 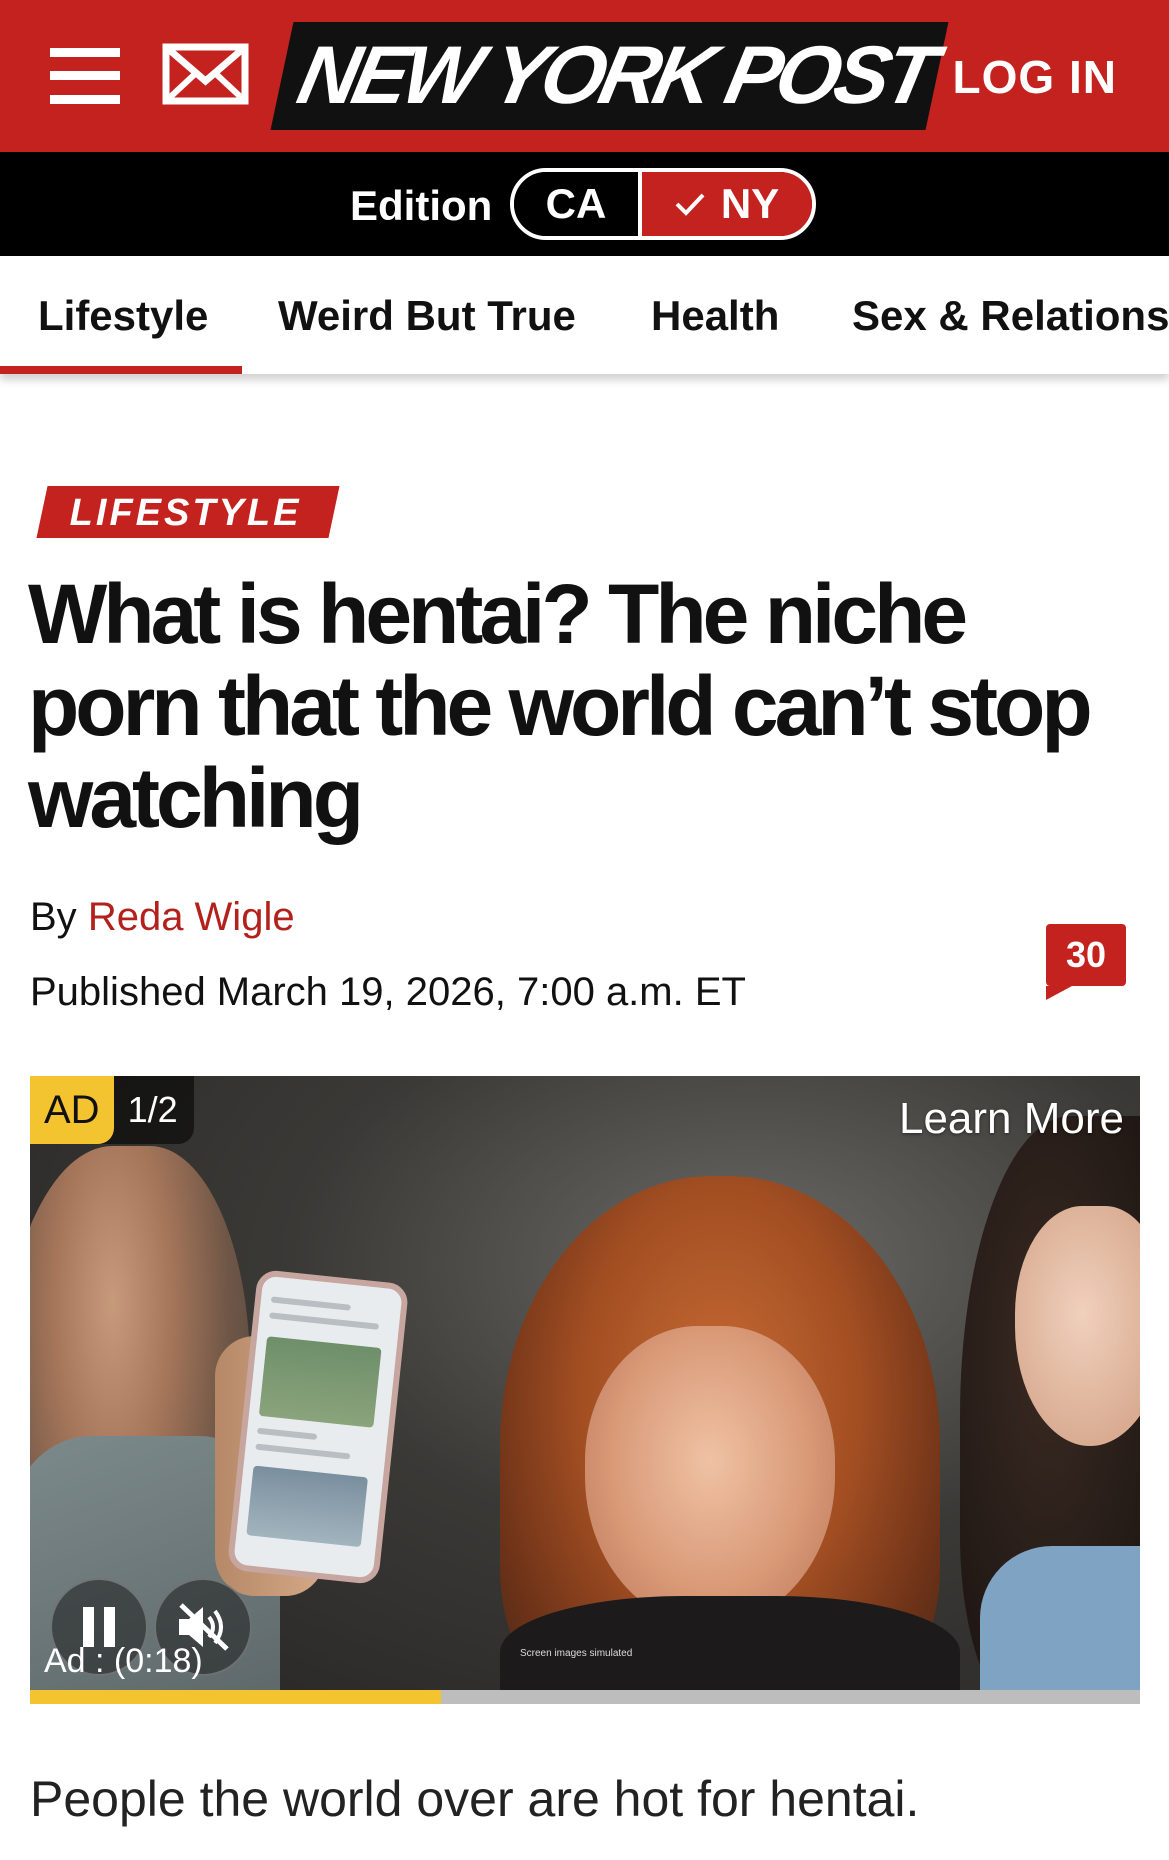 What do you see at coordinates (585, 1697) in the screenshot?
I see `ad-progress-bar` at bounding box center [585, 1697].